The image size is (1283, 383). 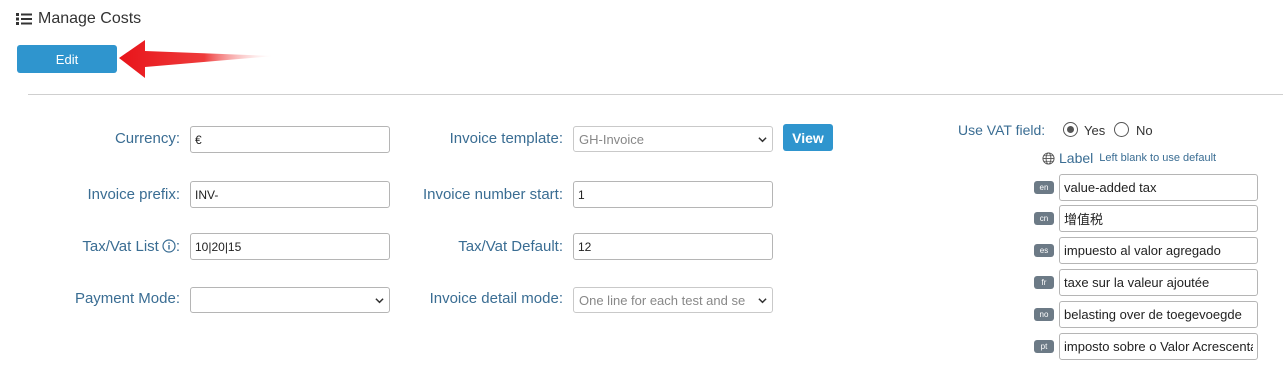 I want to click on payment-mode-select, so click(x=290, y=300).